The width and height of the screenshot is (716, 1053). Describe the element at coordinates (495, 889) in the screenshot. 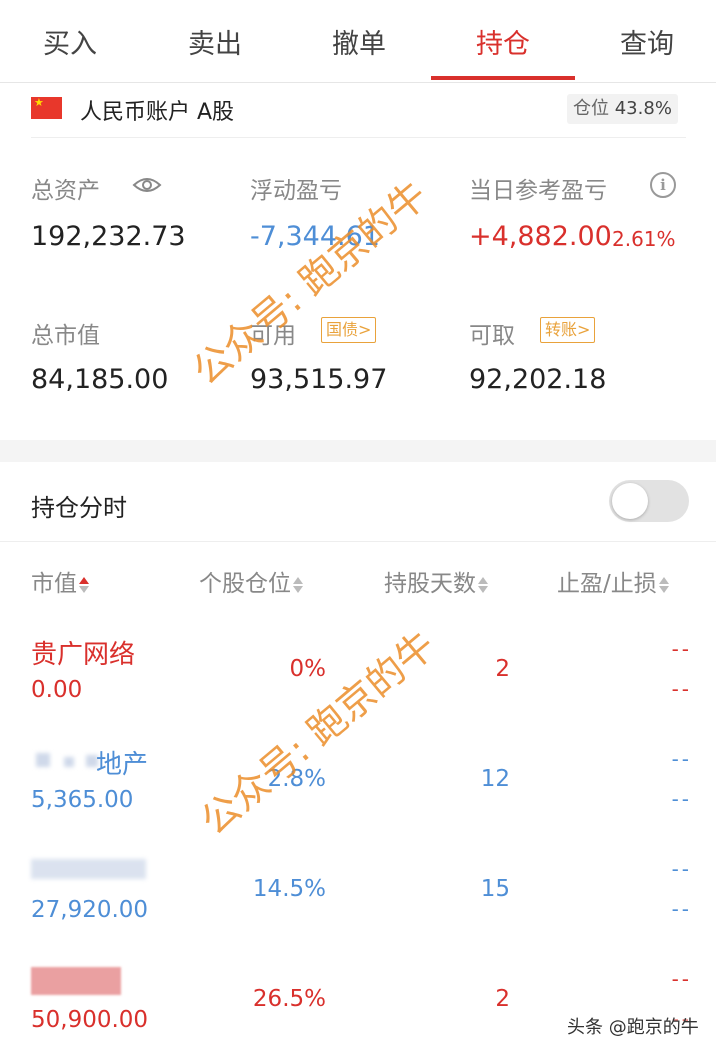

I see `holding-days: 15` at that location.